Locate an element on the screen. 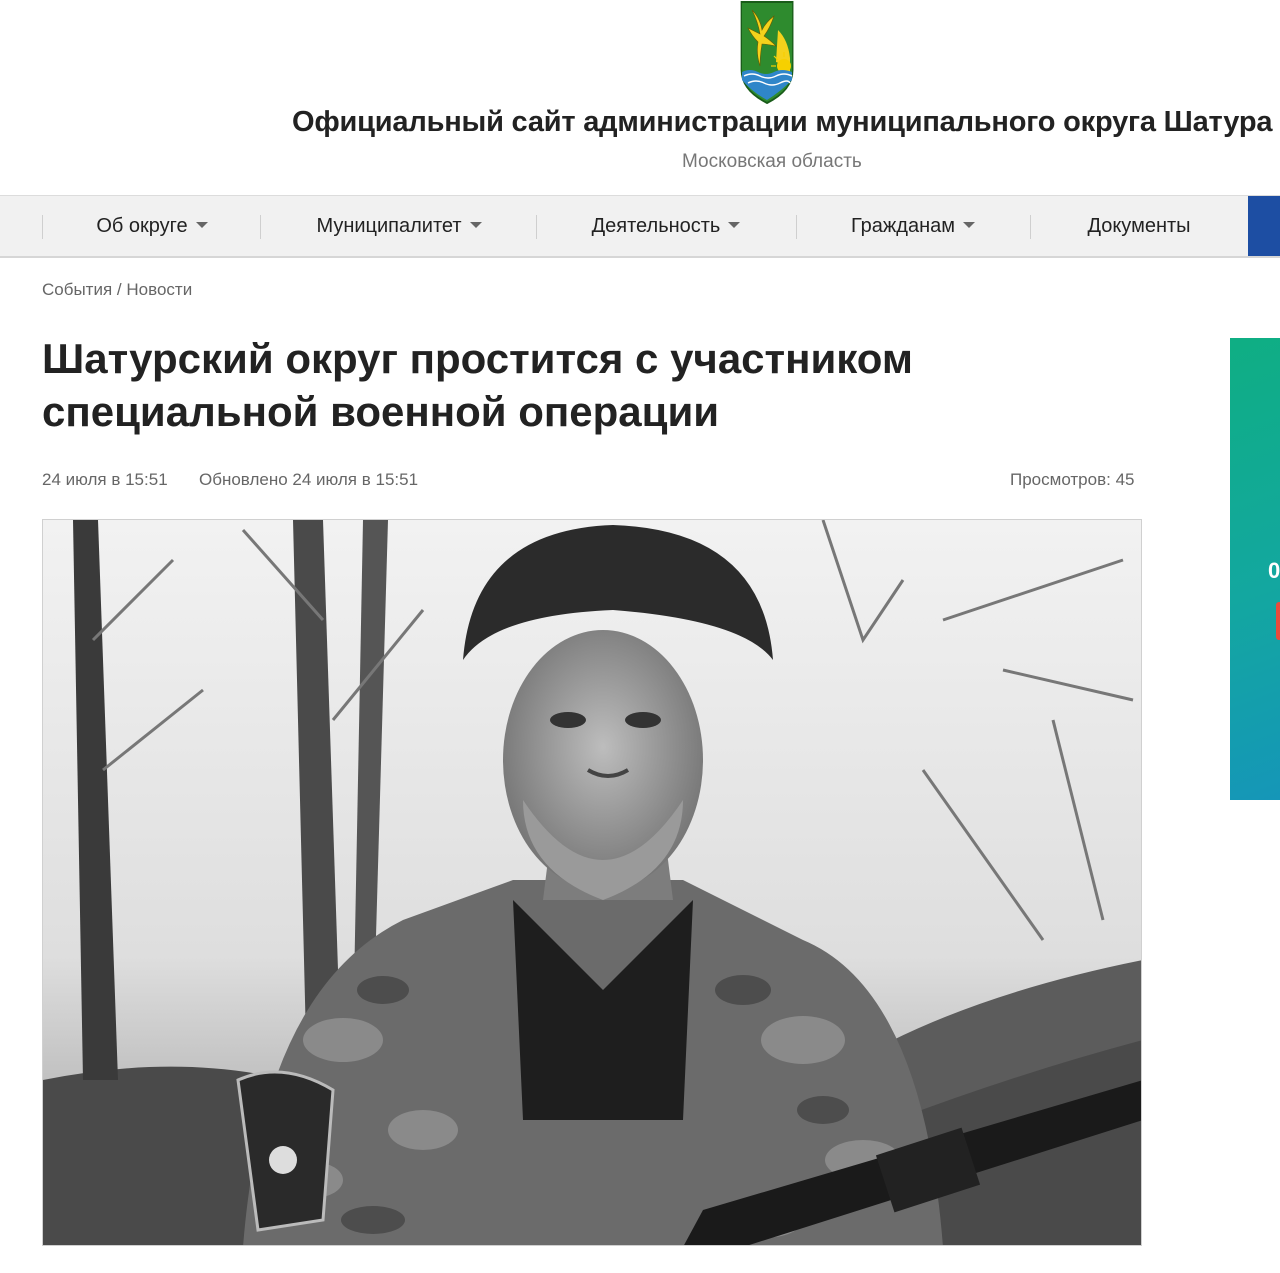  nav-item-label: Муниципалитет is located at coordinates (389, 226).